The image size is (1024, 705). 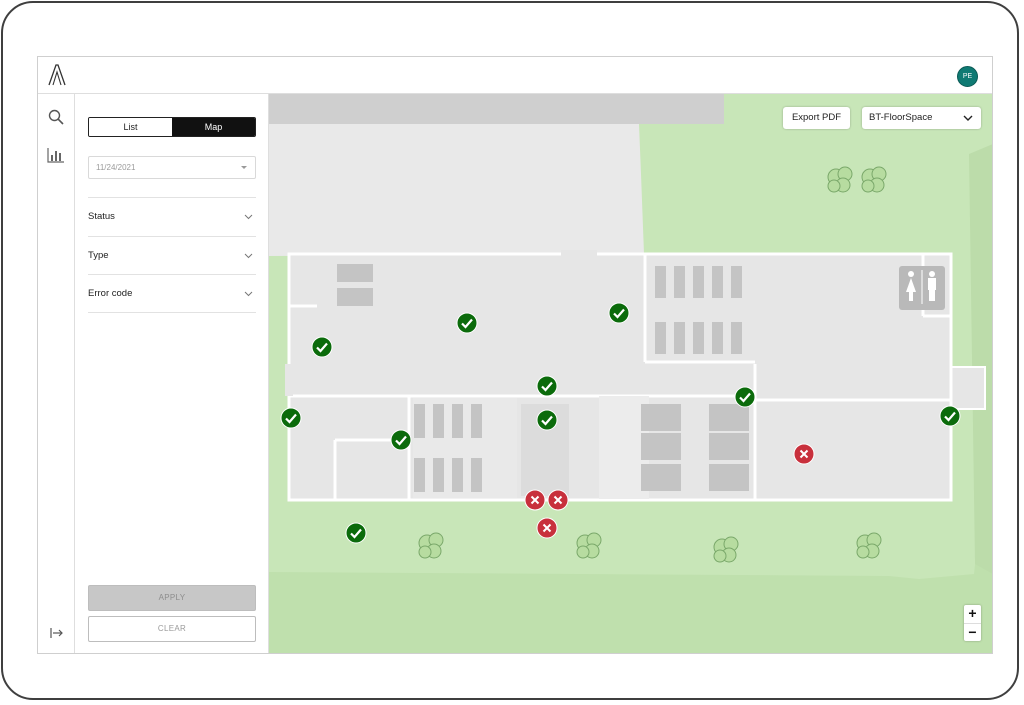 I want to click on apply-button: APPLY, so click(x=172, y=598).